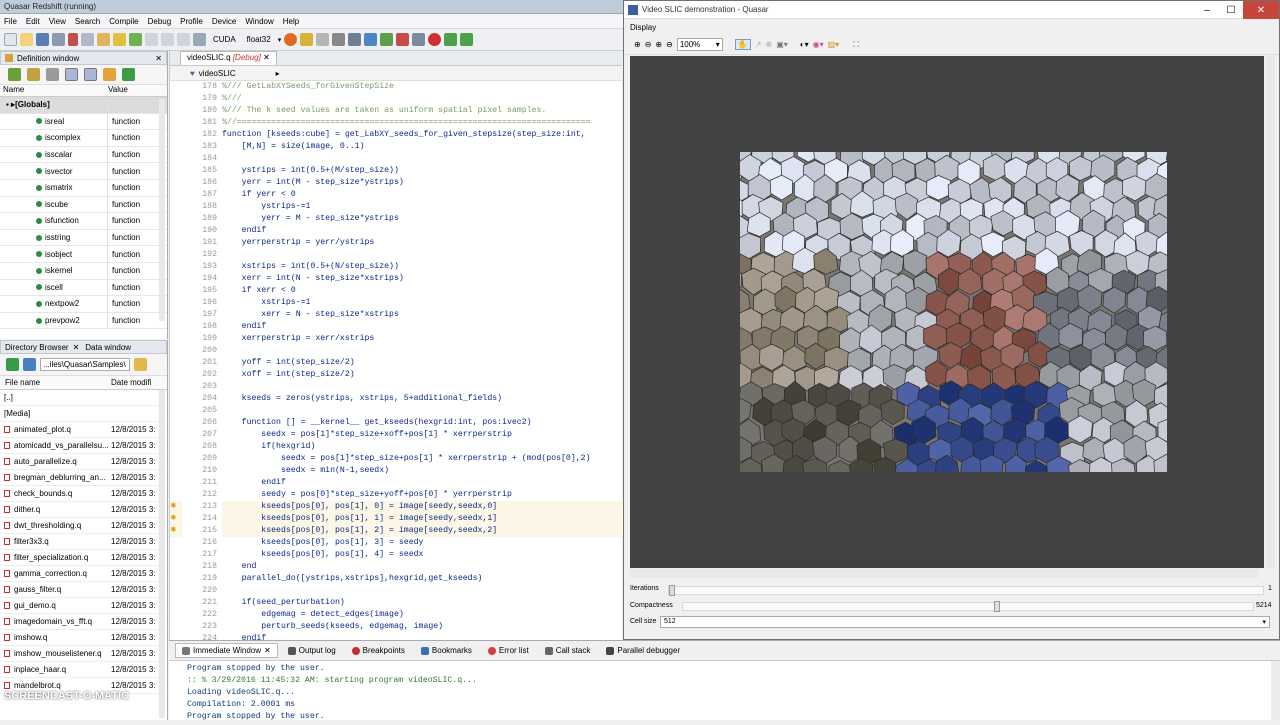 The width and height of the screenshot is (1280, 725). What do you see at coordinates (1270, 312) in the screenshot?
I see `canvas-vscrollbar` at bounding box center [1270, 312].